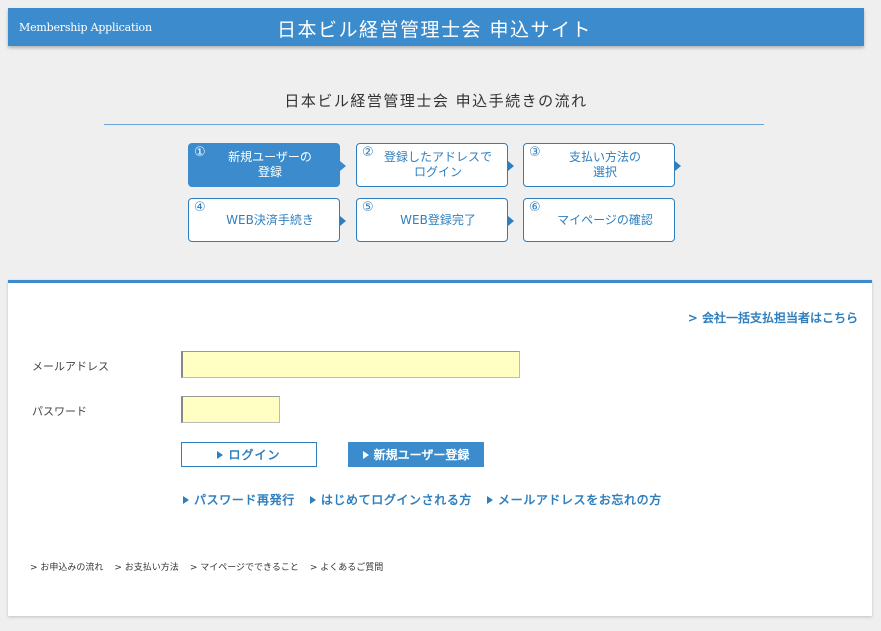 The height and width of the screenshot is (631, 881). What do you see at coordinates (368, 207) in the screenshot?
I see `step-number: ⑤` at bounding box center [368, 207].